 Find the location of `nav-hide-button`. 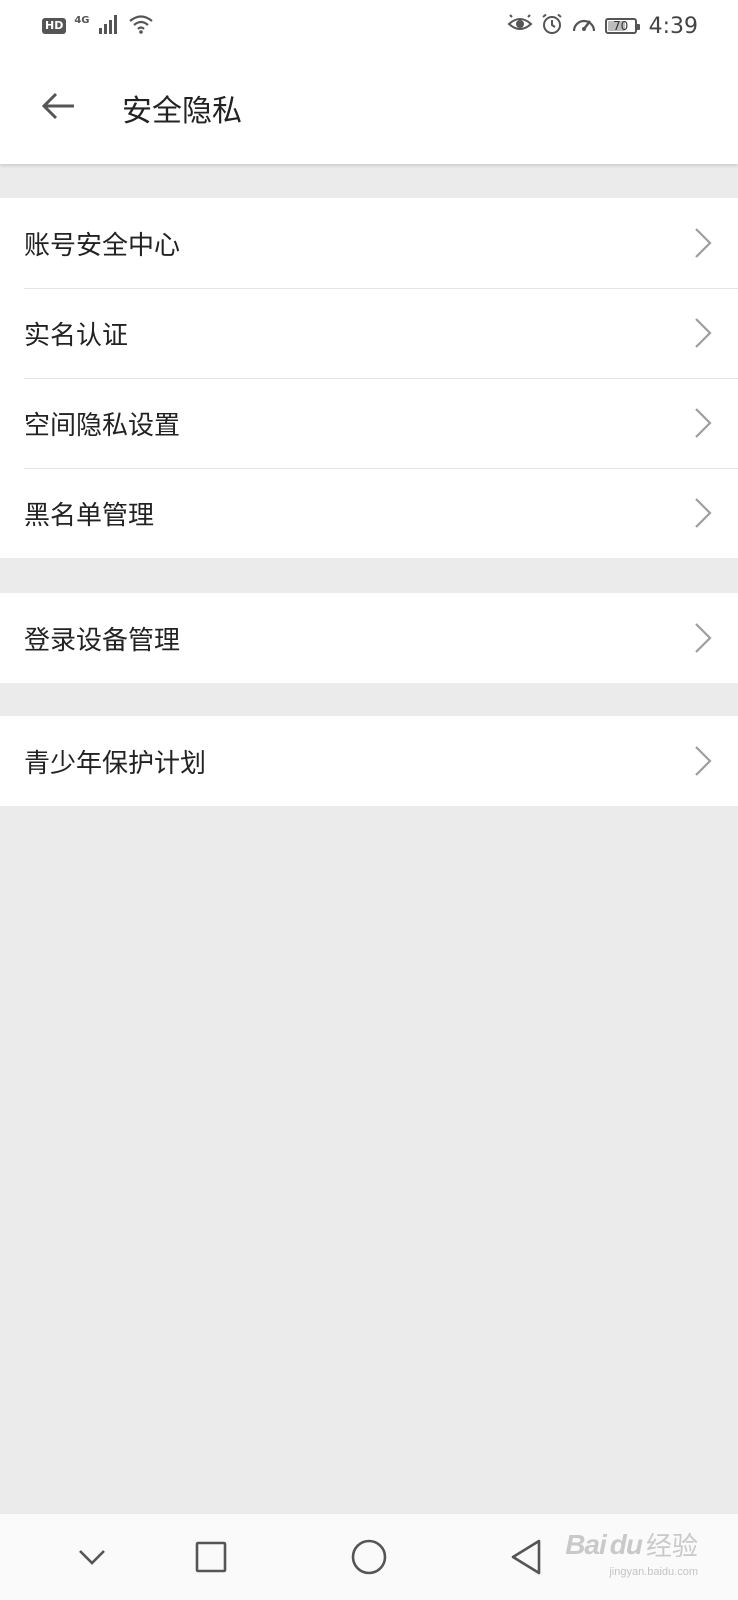

nav-hide-button is located at coordinates (92, 1557).